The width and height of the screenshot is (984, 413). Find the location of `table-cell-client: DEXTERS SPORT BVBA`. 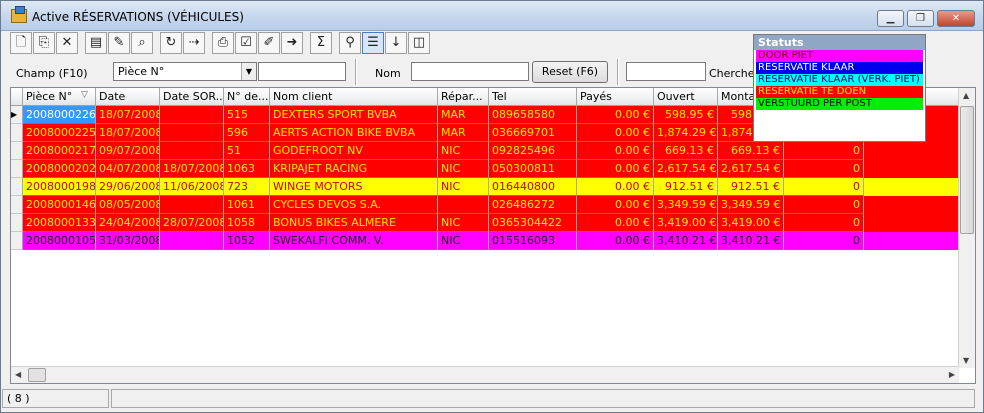

table-cell-client: DEXTERS SPORT BVBA is located at coordinates (354, 115).